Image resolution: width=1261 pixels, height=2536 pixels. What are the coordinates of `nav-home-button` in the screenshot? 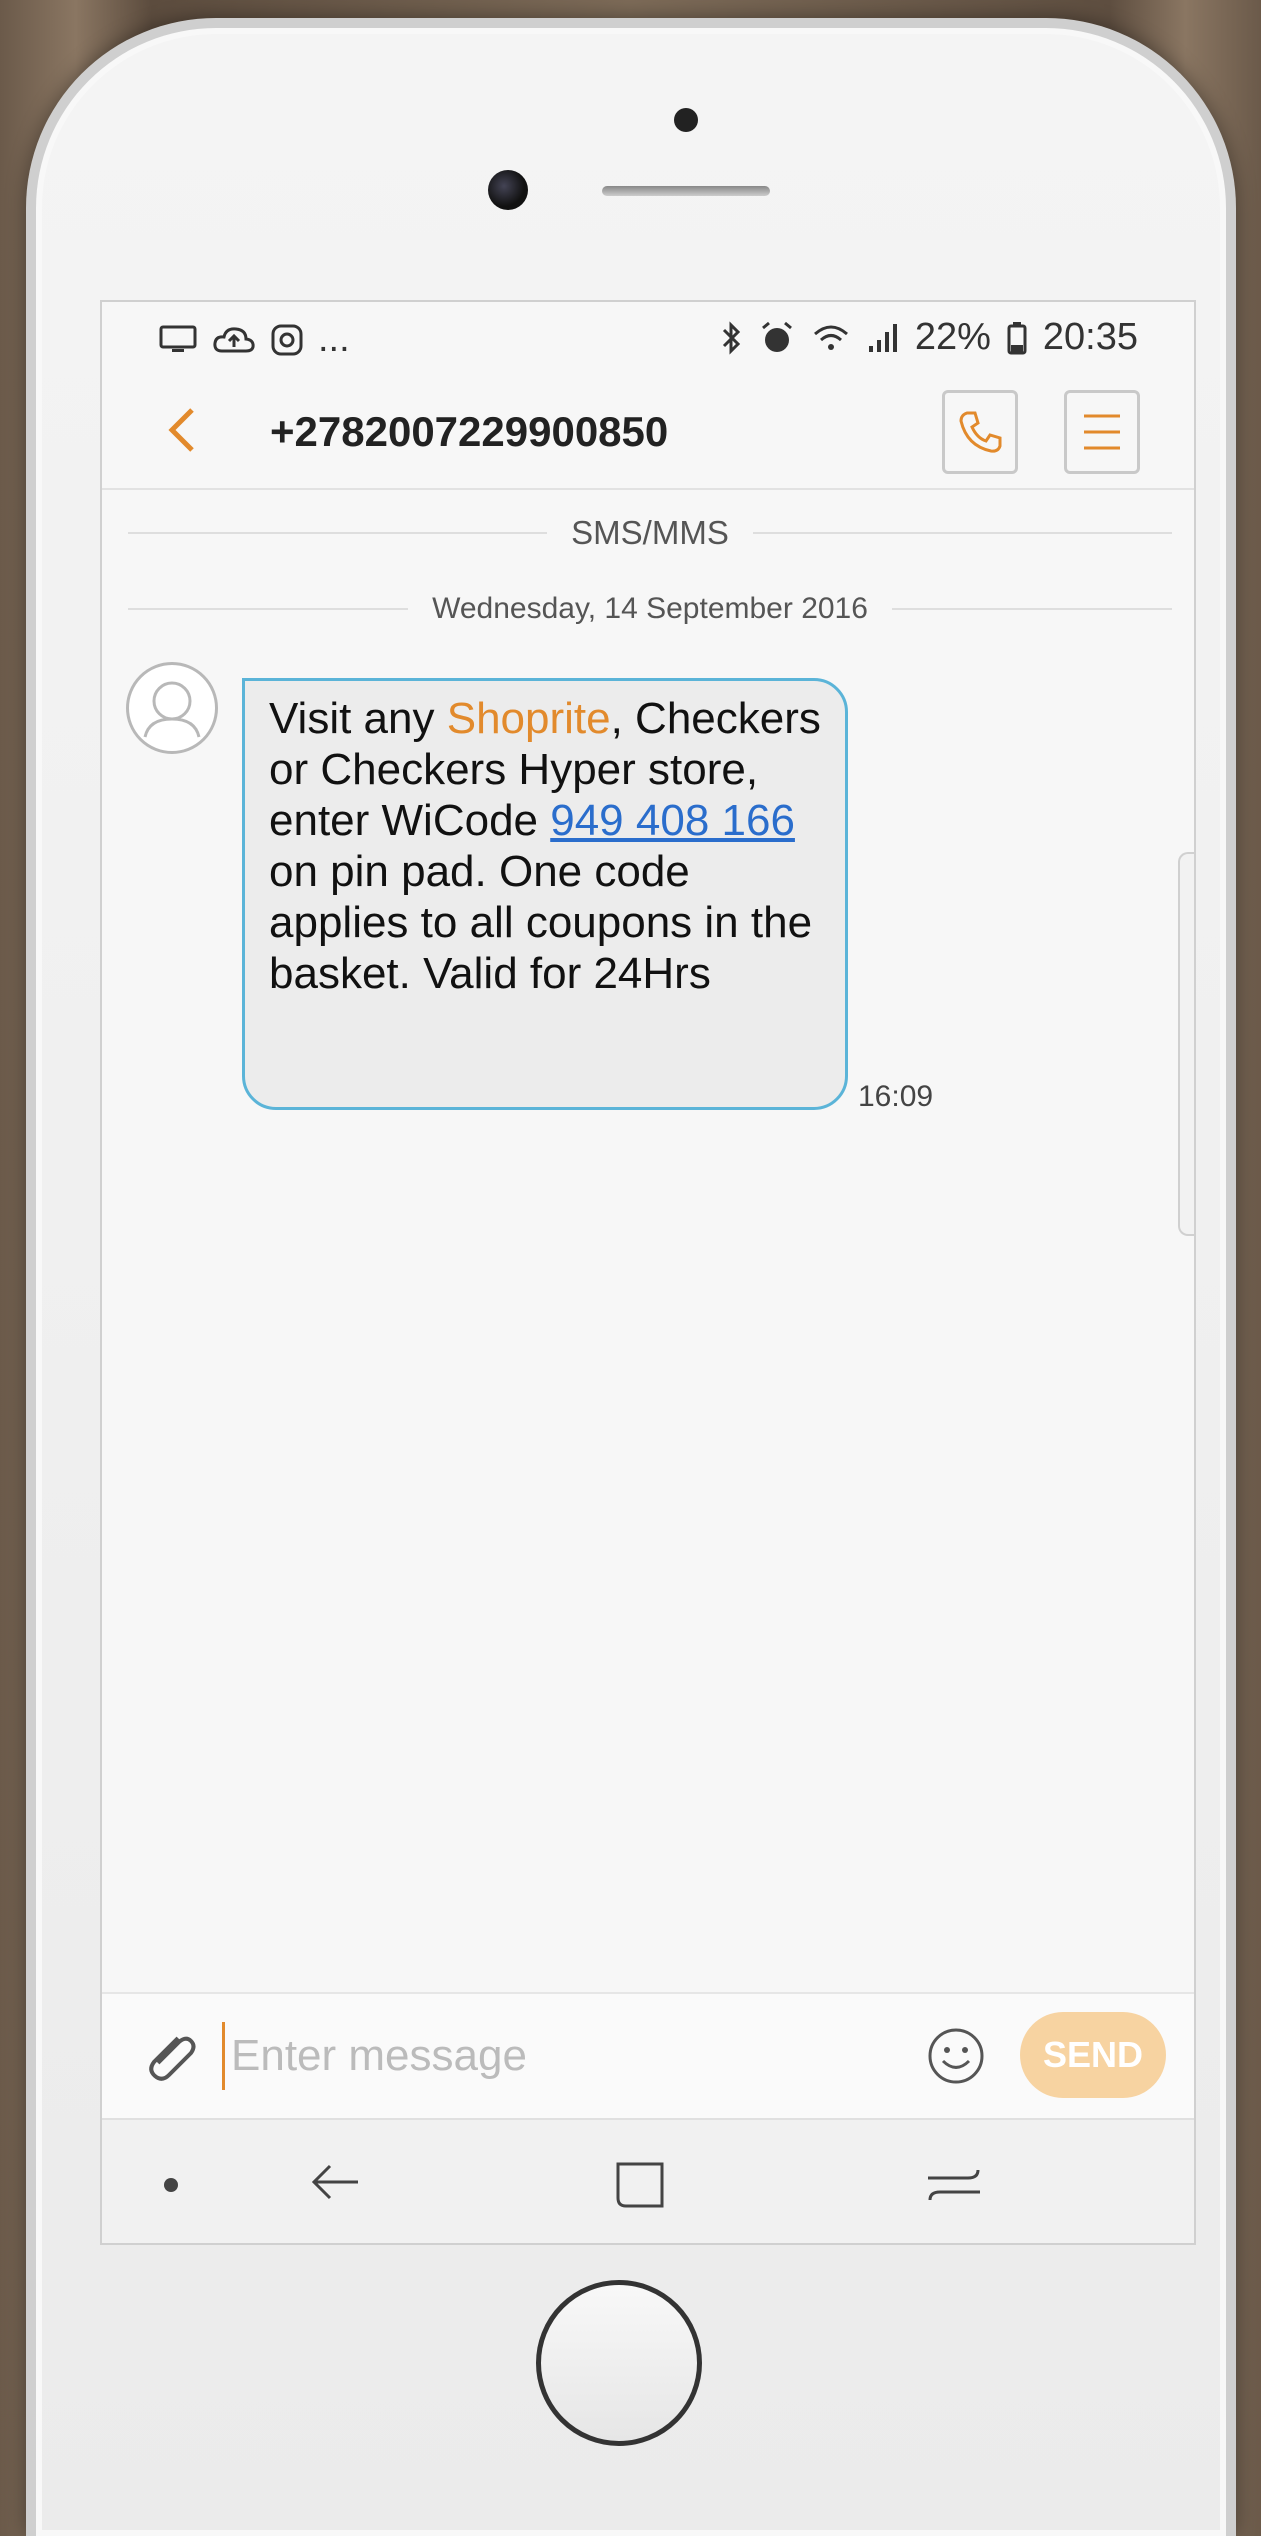 It's located at (640, 2186).